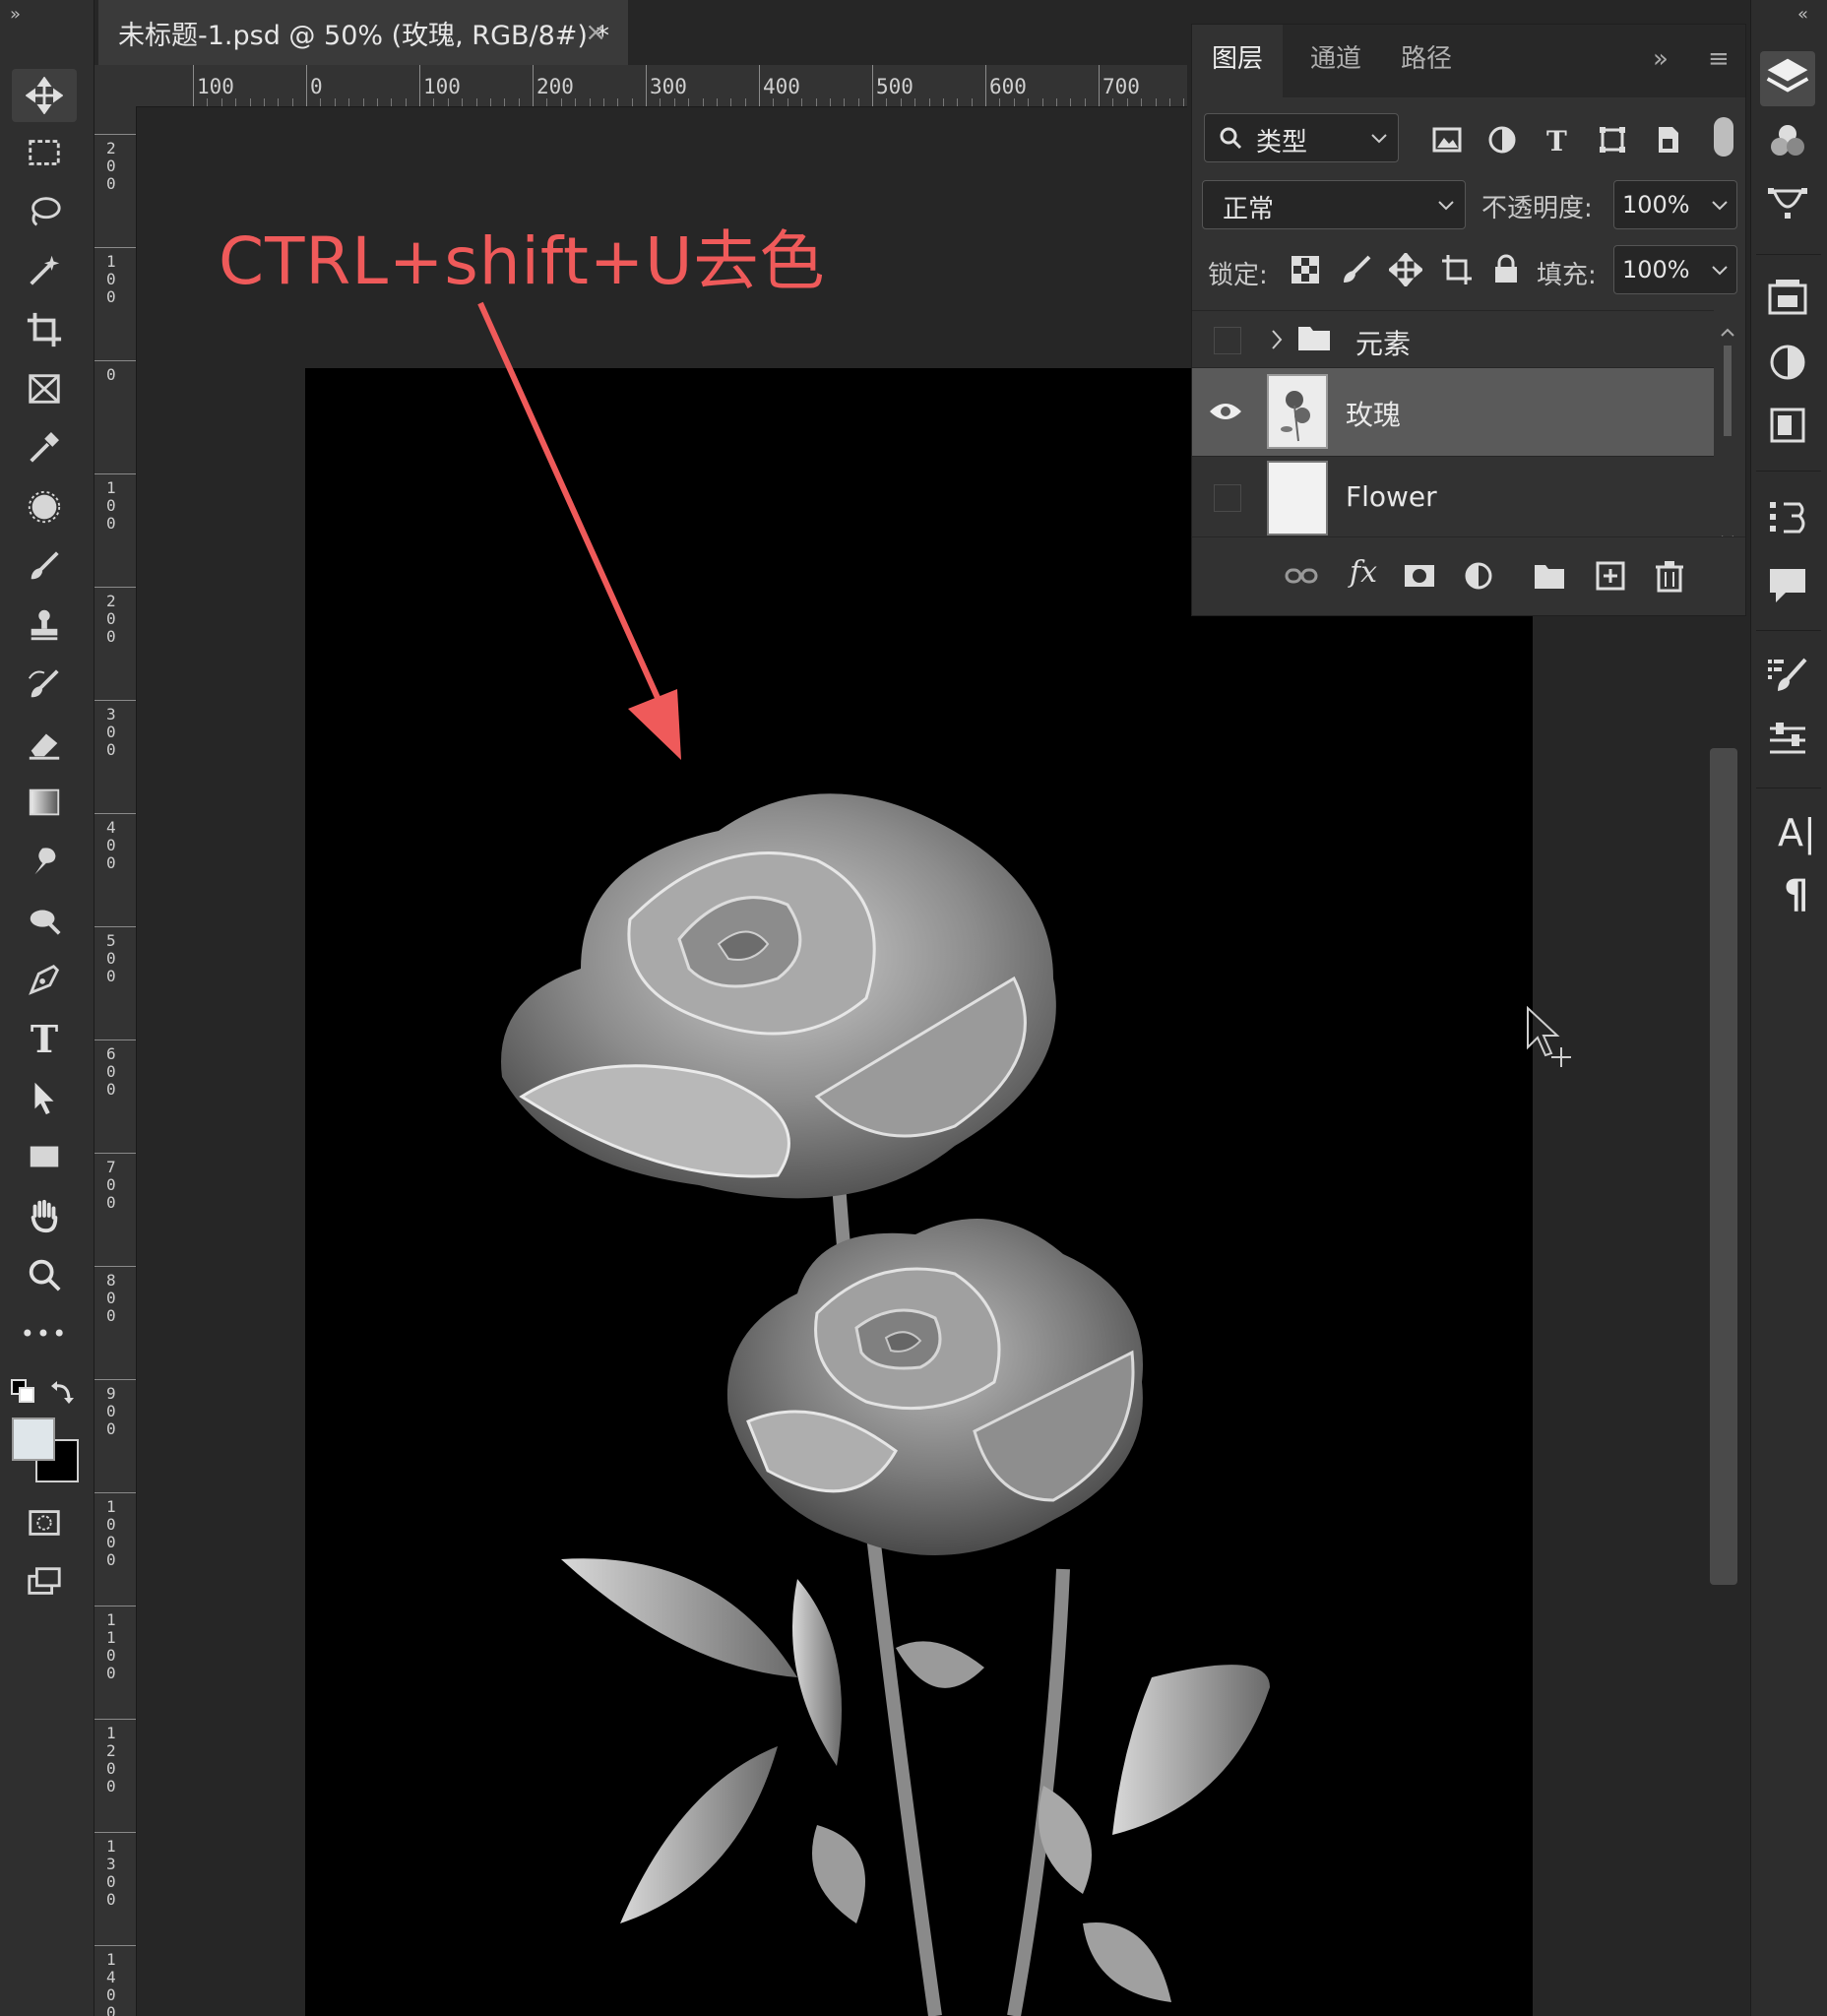  What do you see at coordinates (44, 1156) in the screenshot?
I see `rectangle-tool` at bounding box center [44, 1156].